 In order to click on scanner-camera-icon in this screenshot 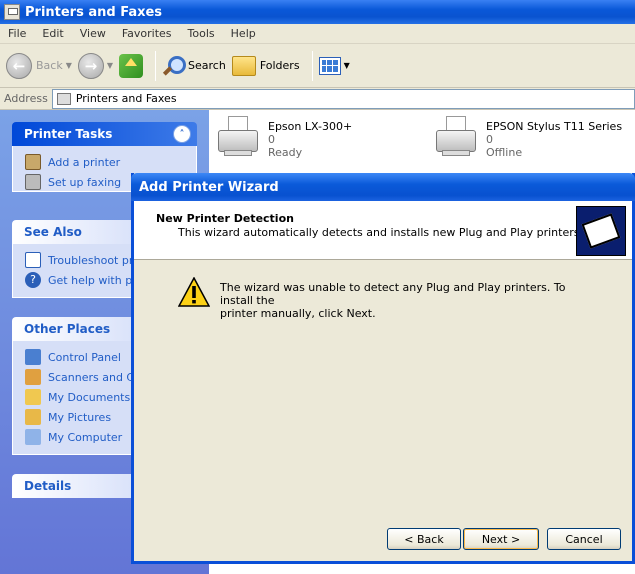, I will do `click(33, 377)`.